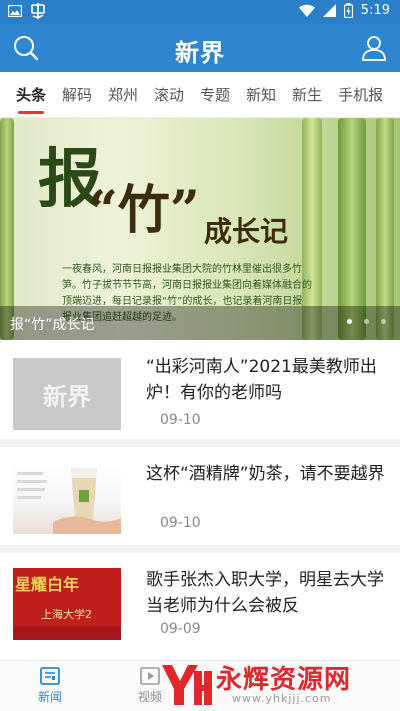 The image size is (400, 711). Describe the element at coordinates (200, 500) in the screenshot. I see `news-list-item: 这杯“酒精牌”奶茶，请不要越界 09-10` at that location.